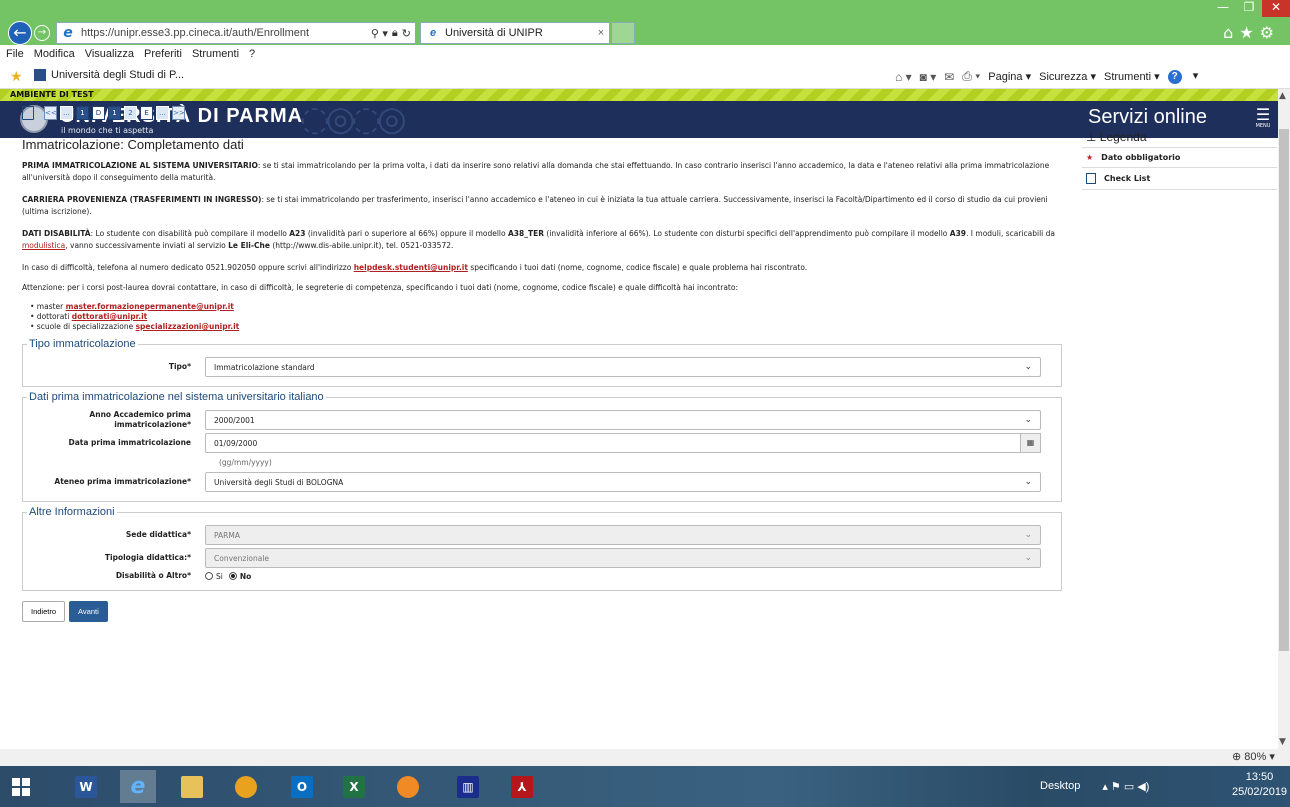 This screenshot has height=807, width=1290. I want to click on step-first: <<, so click(50, 113).